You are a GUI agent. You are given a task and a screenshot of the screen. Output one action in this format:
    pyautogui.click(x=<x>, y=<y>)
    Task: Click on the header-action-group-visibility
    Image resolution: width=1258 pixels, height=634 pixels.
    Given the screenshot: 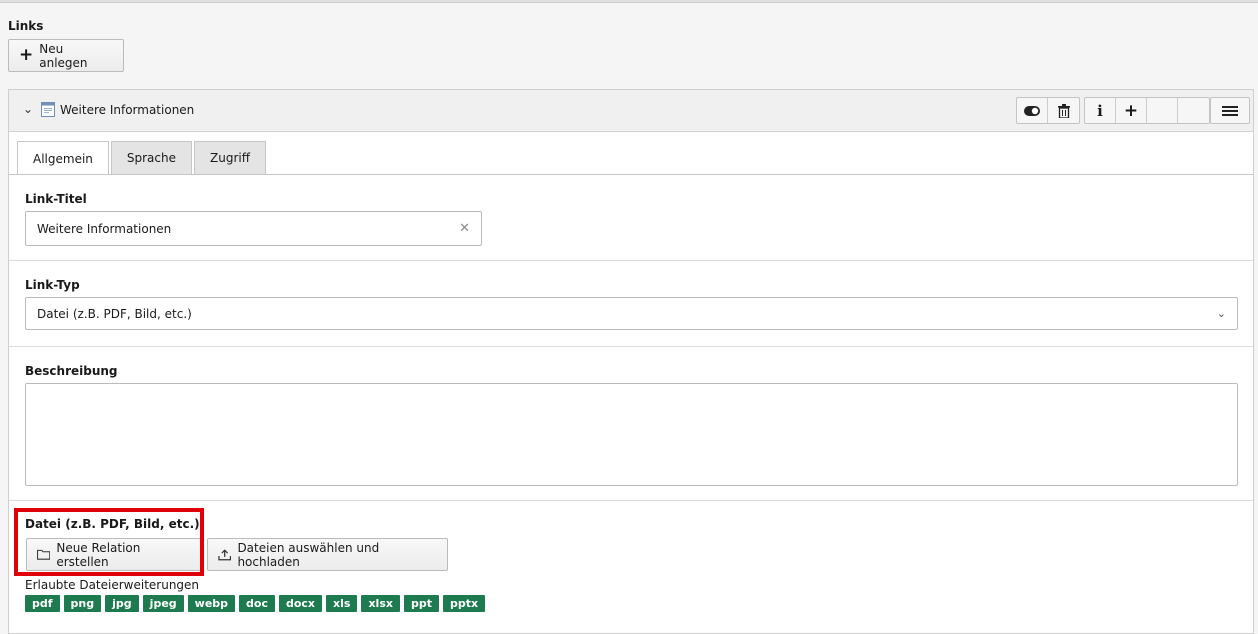 What is the action you would take?
    pyautogui.click(x=1048, y=110)
    